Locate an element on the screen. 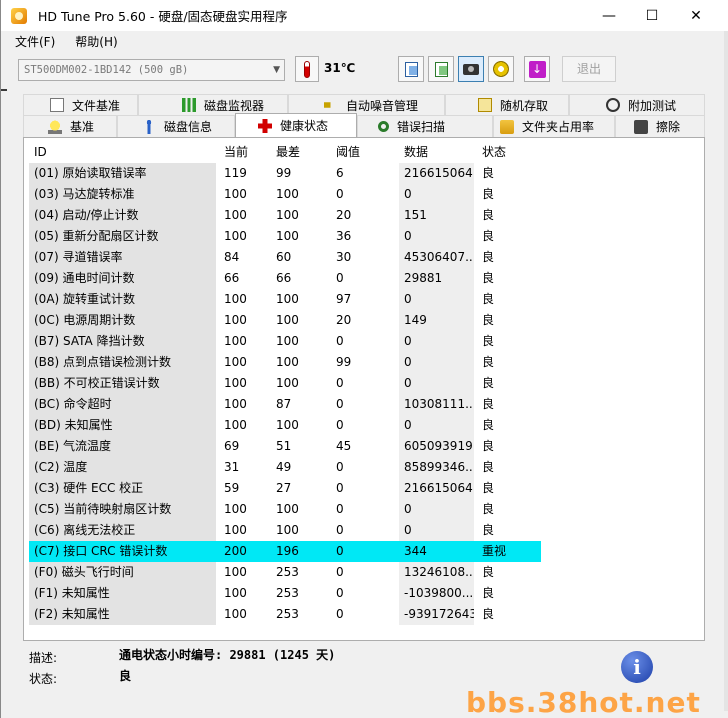 Image resolution: width=728 pixels, height=718 pixels. table-row: (B8) 点到点错误检测计数 100 100 99 0 良 is located at coordinates (285, 362).